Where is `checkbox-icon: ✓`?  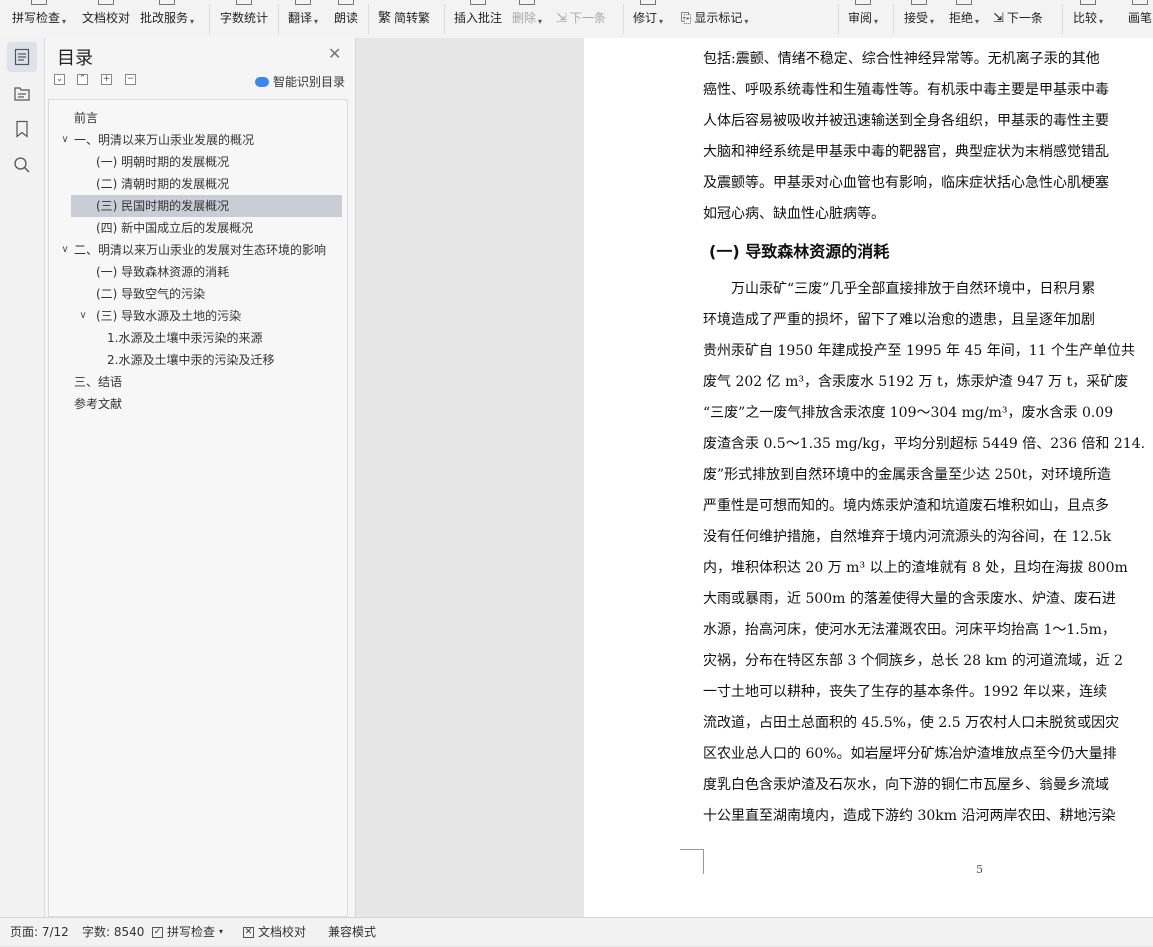 checkbox-icon: ✓ is located at coordinates (157, 932).